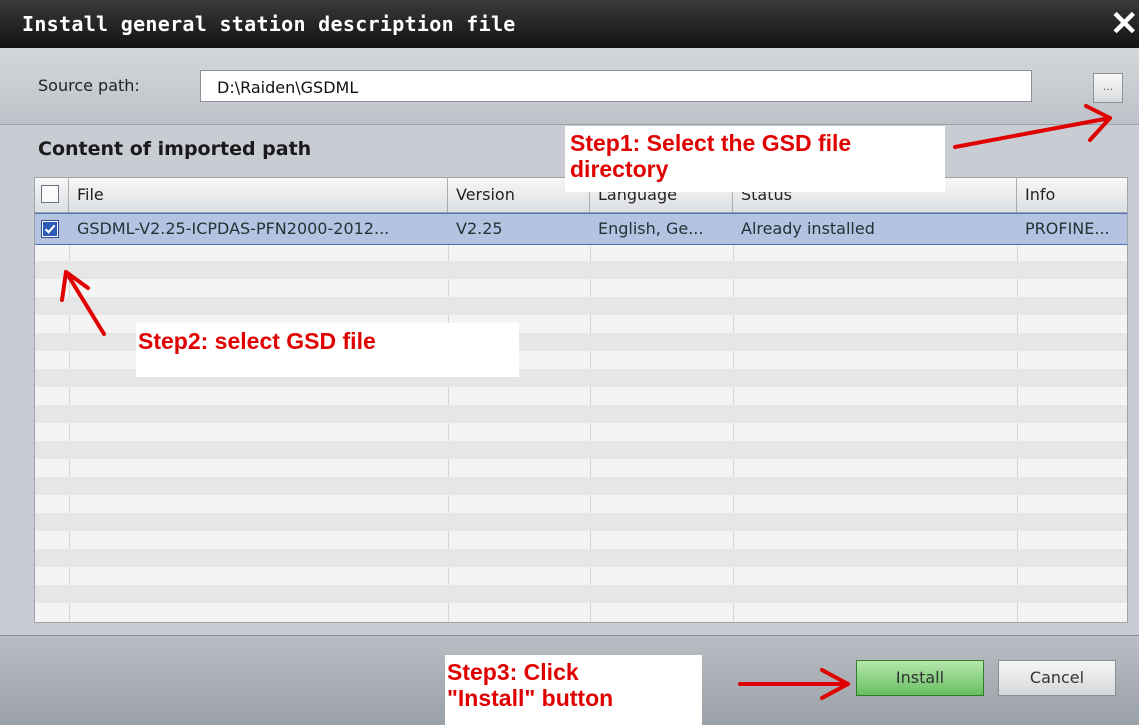  Describe the element at coordinates (1032, 132) in the screenshot. I see `arrow-to-browse-button` at that location.